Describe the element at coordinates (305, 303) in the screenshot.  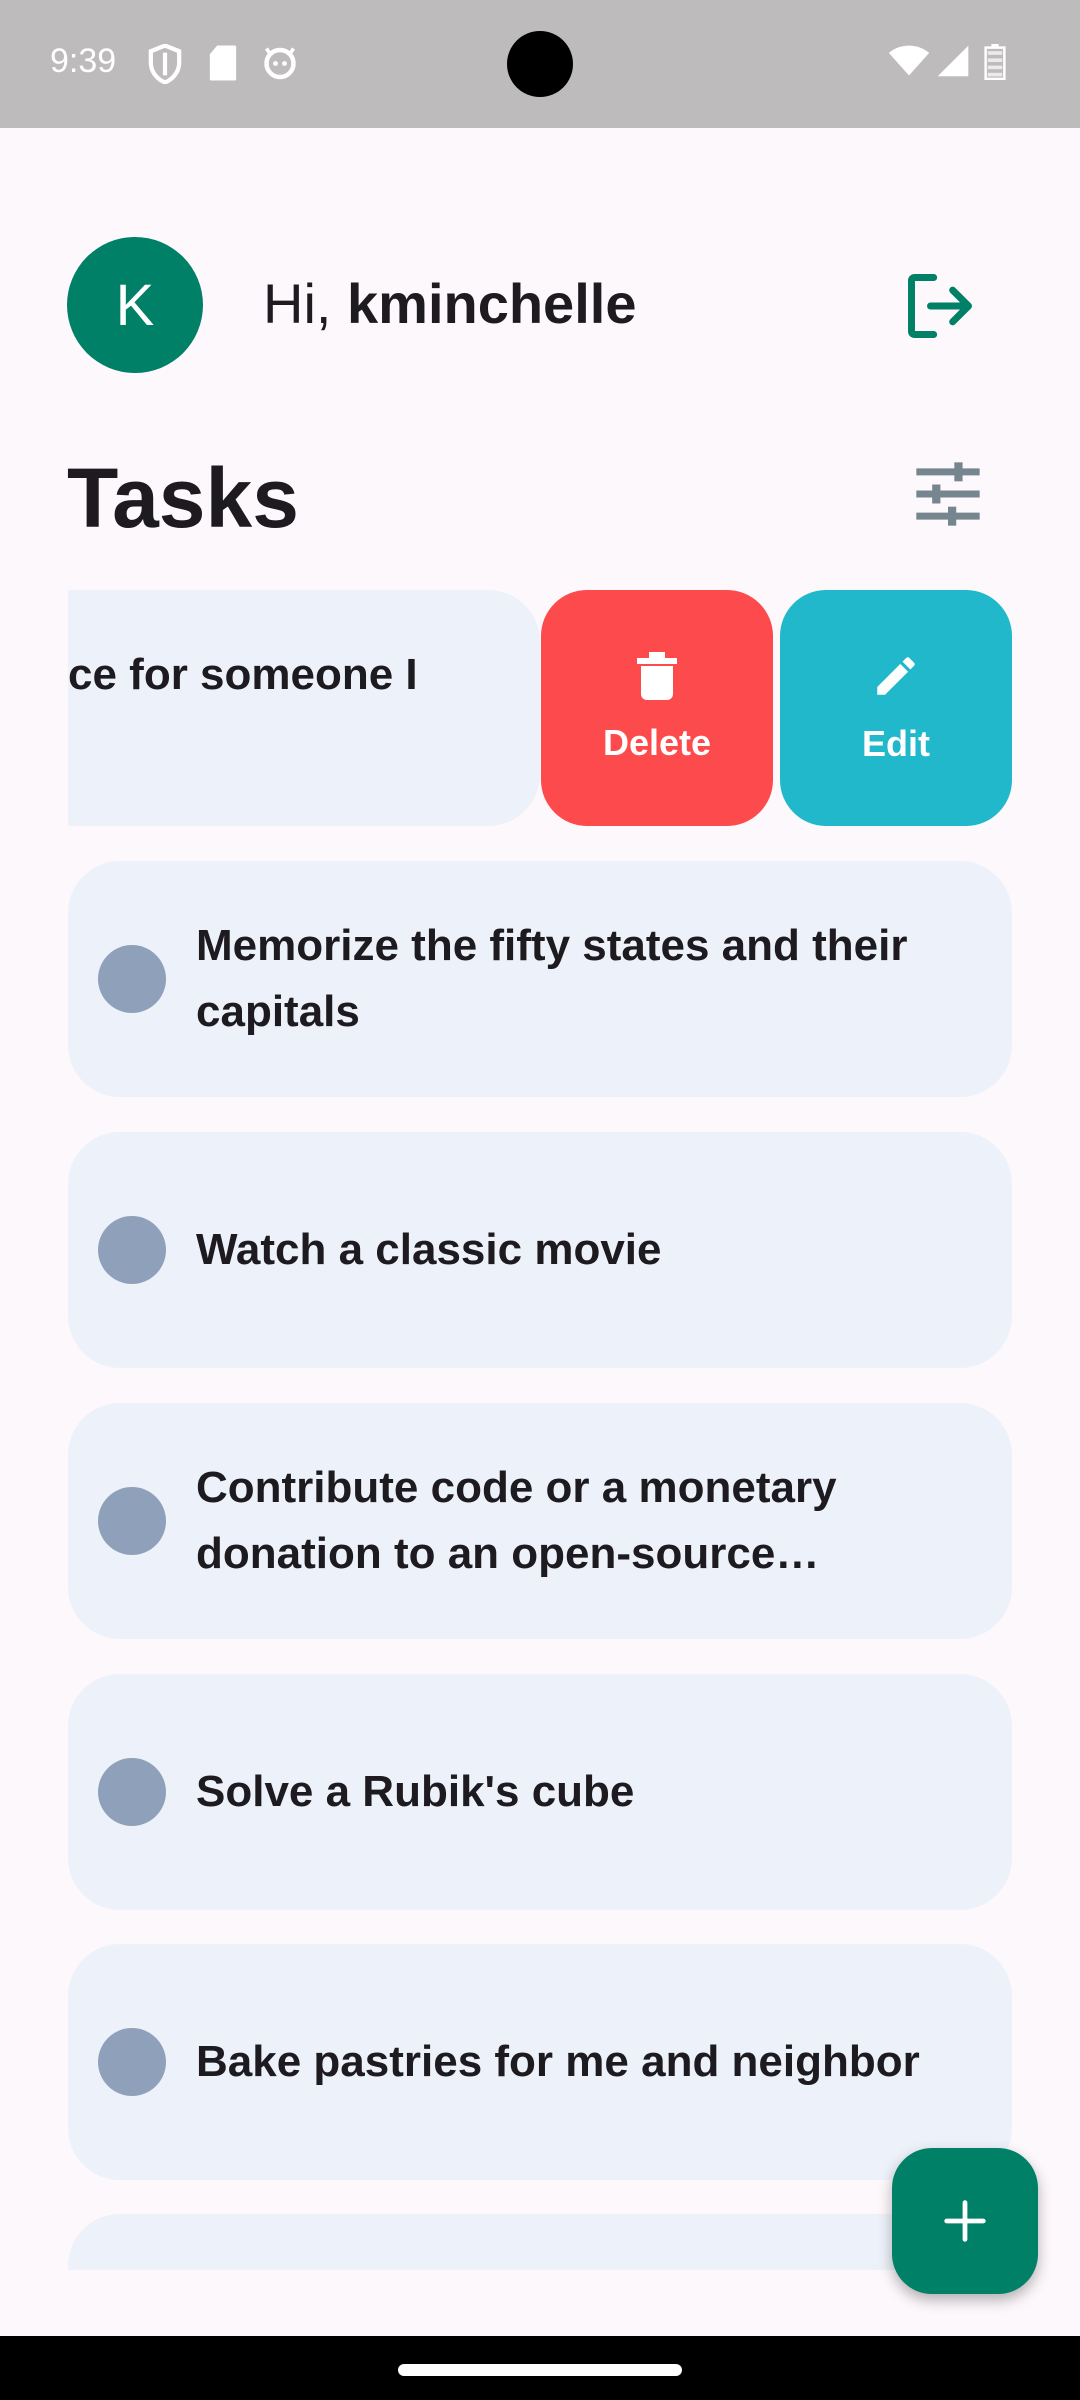
I see `greeting-prefix: Hi,` at that location.